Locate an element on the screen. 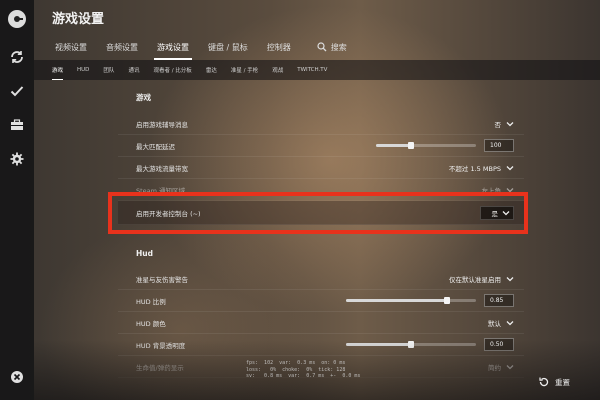 The width and height of the screenshot is (600, 400). subtab-twitch: TWITCH.TV is located at coordinates (312, 70).